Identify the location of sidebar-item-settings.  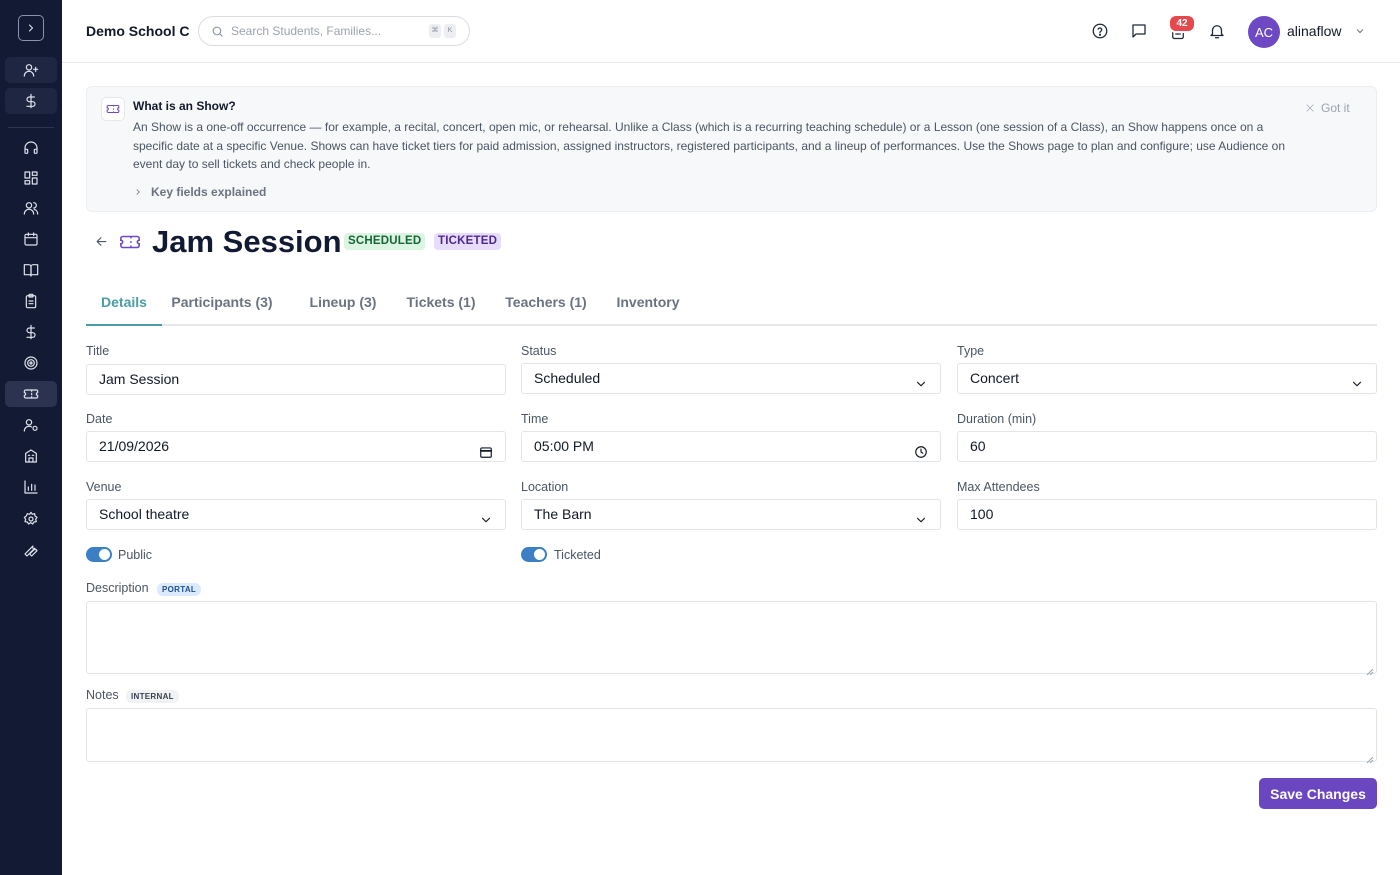
(31, 519).